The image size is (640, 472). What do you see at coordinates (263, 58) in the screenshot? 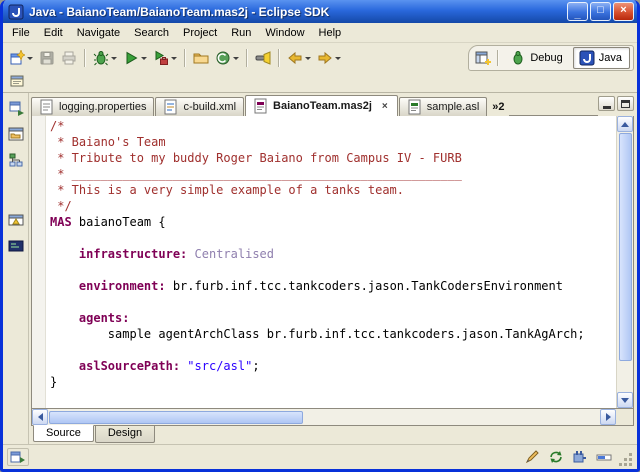
I see `search-button` at bounding box center [263, 58].